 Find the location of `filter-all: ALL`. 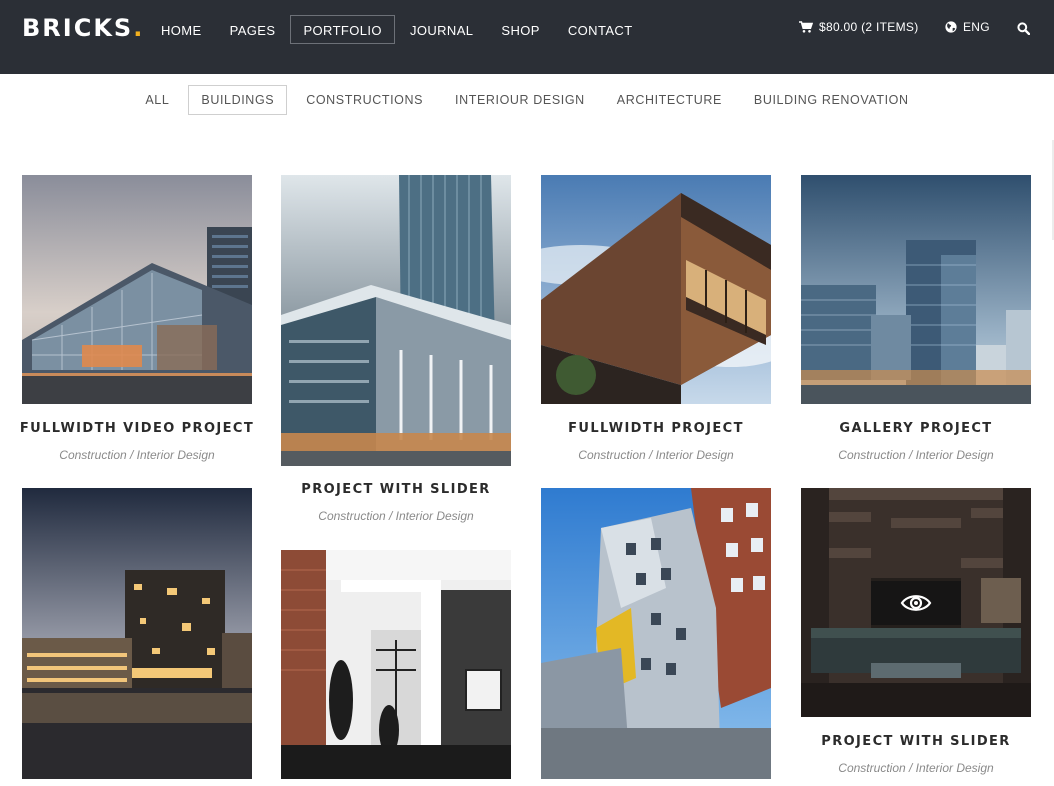

filter-all: ALL is located at coordinates (157, 100).